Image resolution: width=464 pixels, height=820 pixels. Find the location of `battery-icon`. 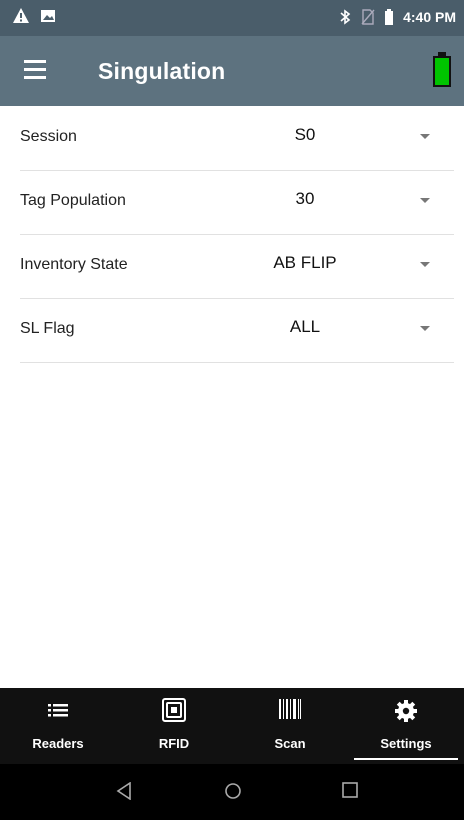

battery-icon is located at coordinates (442, 69).